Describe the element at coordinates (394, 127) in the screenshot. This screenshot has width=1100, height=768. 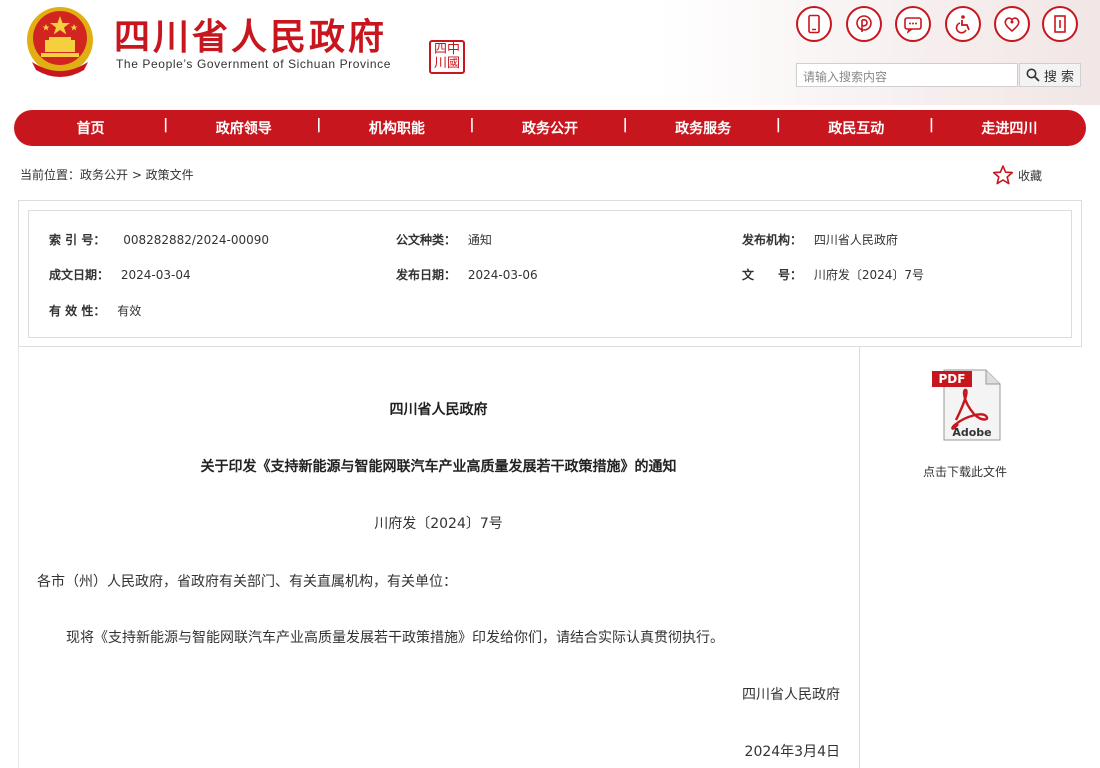
I see `nav-item-functions: 机构职能` at that location.